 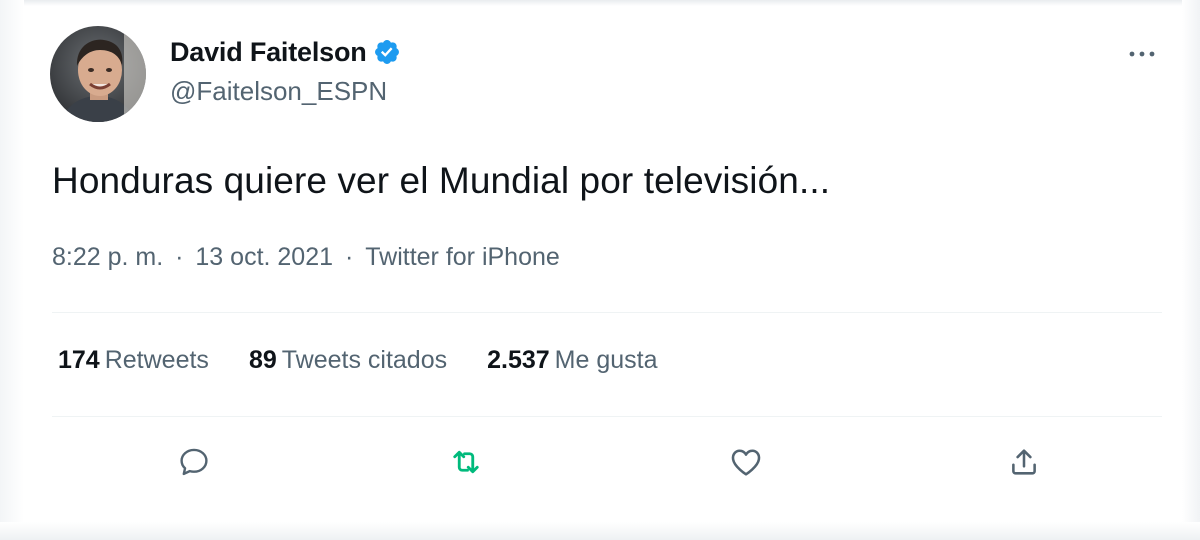 I want to click on divider-top, so click(x=607, y=312).